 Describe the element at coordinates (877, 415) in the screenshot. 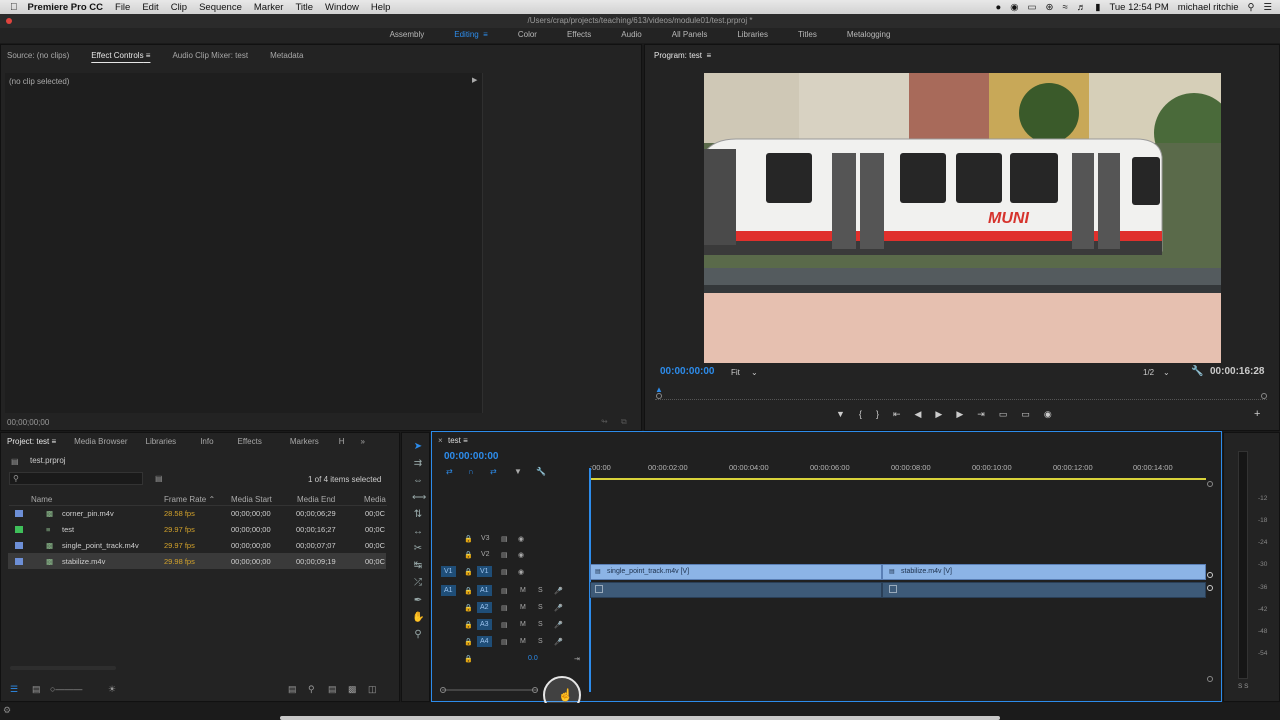

I see `mark-out-icon: }` at that location.